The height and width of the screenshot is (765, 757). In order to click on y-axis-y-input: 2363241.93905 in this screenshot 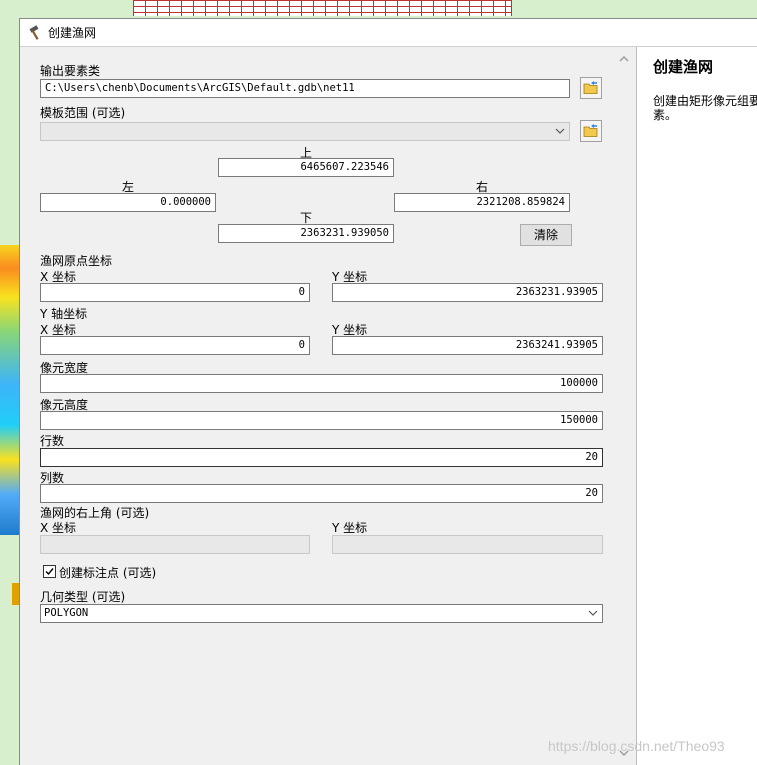, I will do `click(467, 345)`.